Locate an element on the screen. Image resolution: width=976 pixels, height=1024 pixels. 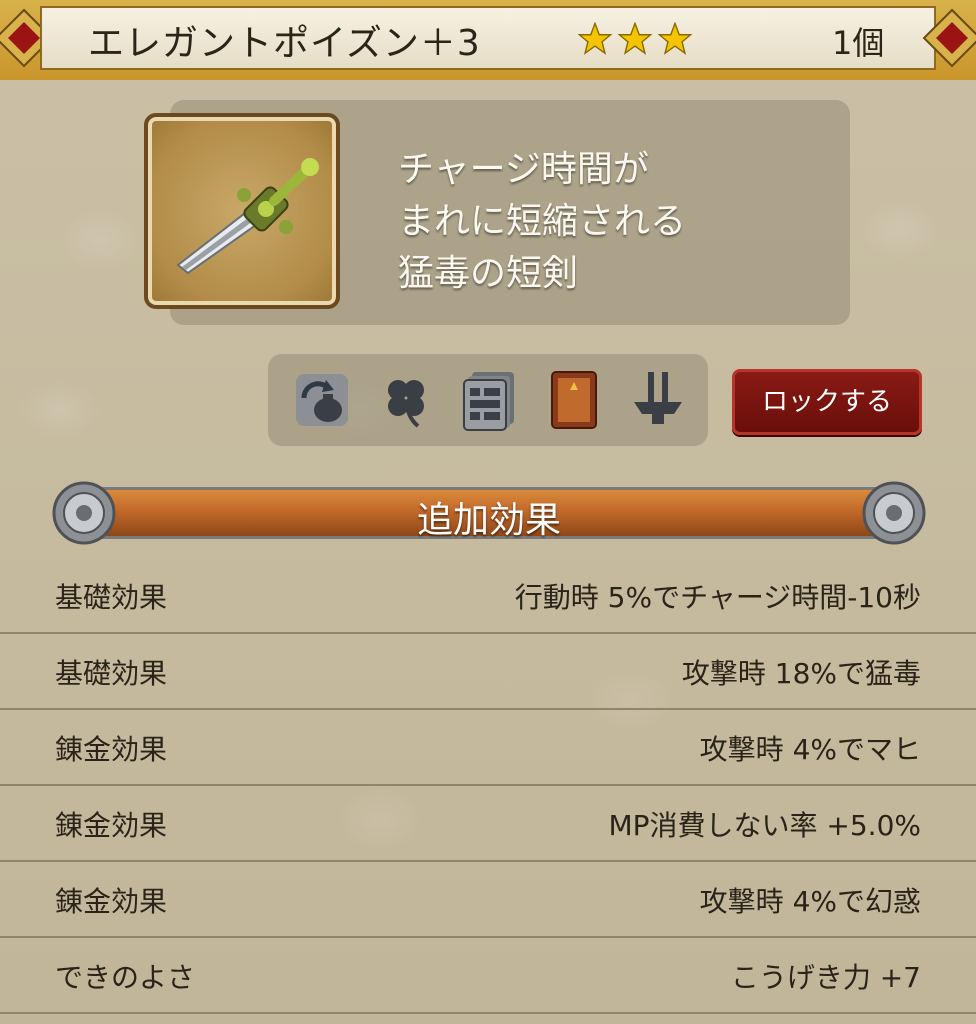
lock-button: ロックする is located at coordinates (827, 402).